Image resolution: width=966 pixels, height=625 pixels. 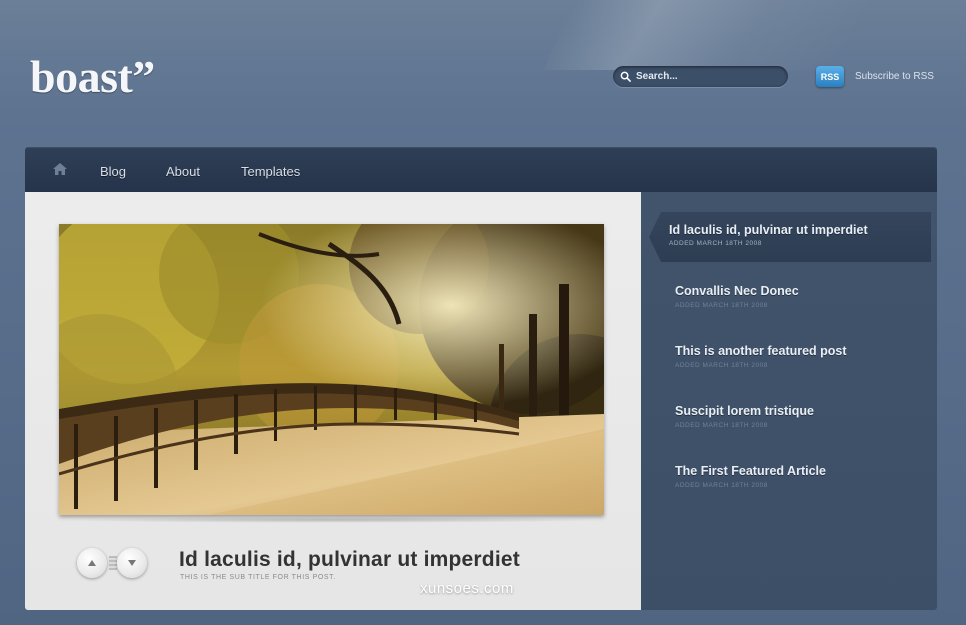 I want to click on arrow-up-icon, so click(x=92, y=563).